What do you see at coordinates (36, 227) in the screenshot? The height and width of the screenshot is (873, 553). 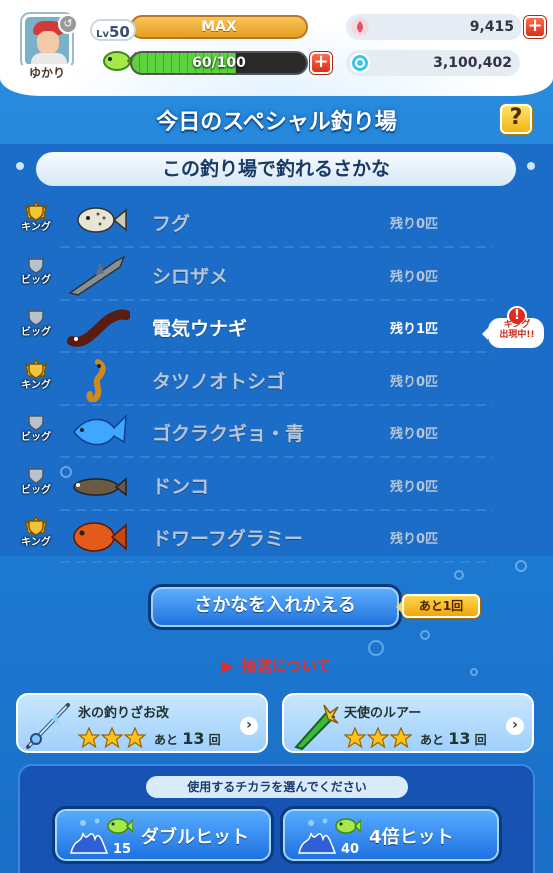 I see `rank-label: キング` at bounding box center [36, 227].